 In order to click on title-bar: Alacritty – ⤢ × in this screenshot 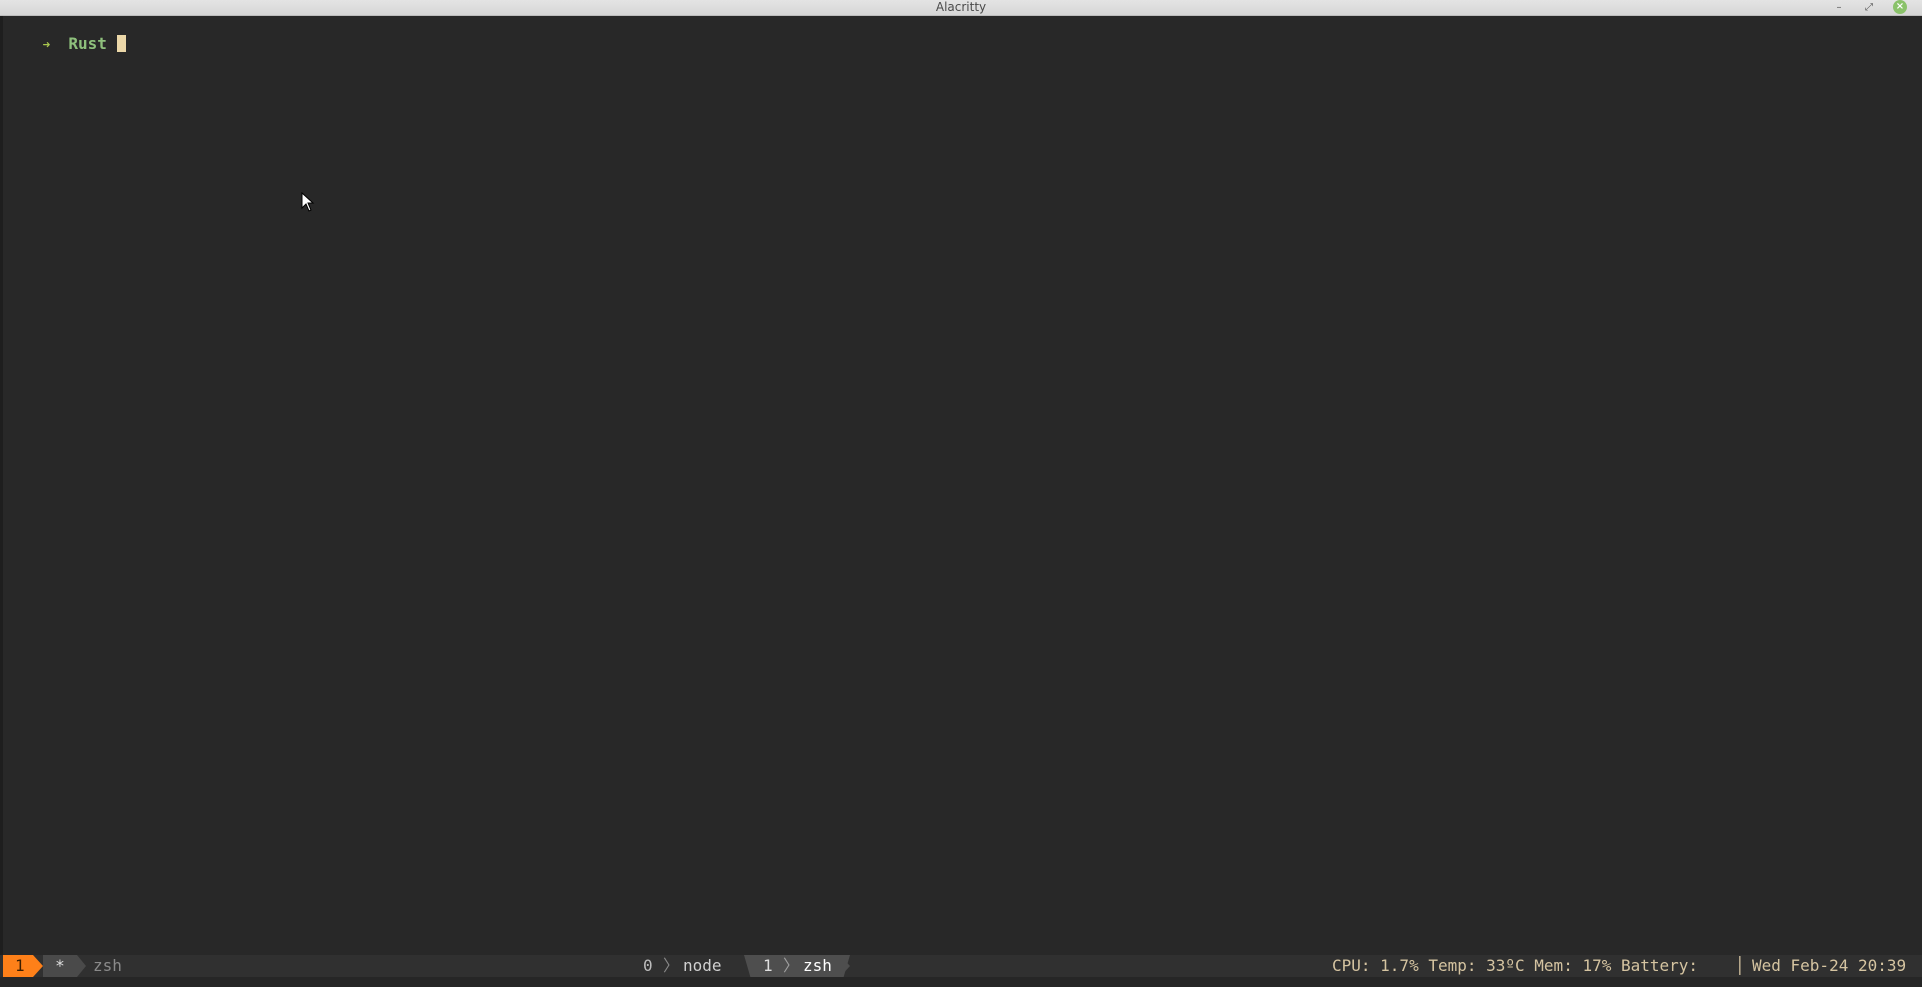, I will do `click(961, 8)`.